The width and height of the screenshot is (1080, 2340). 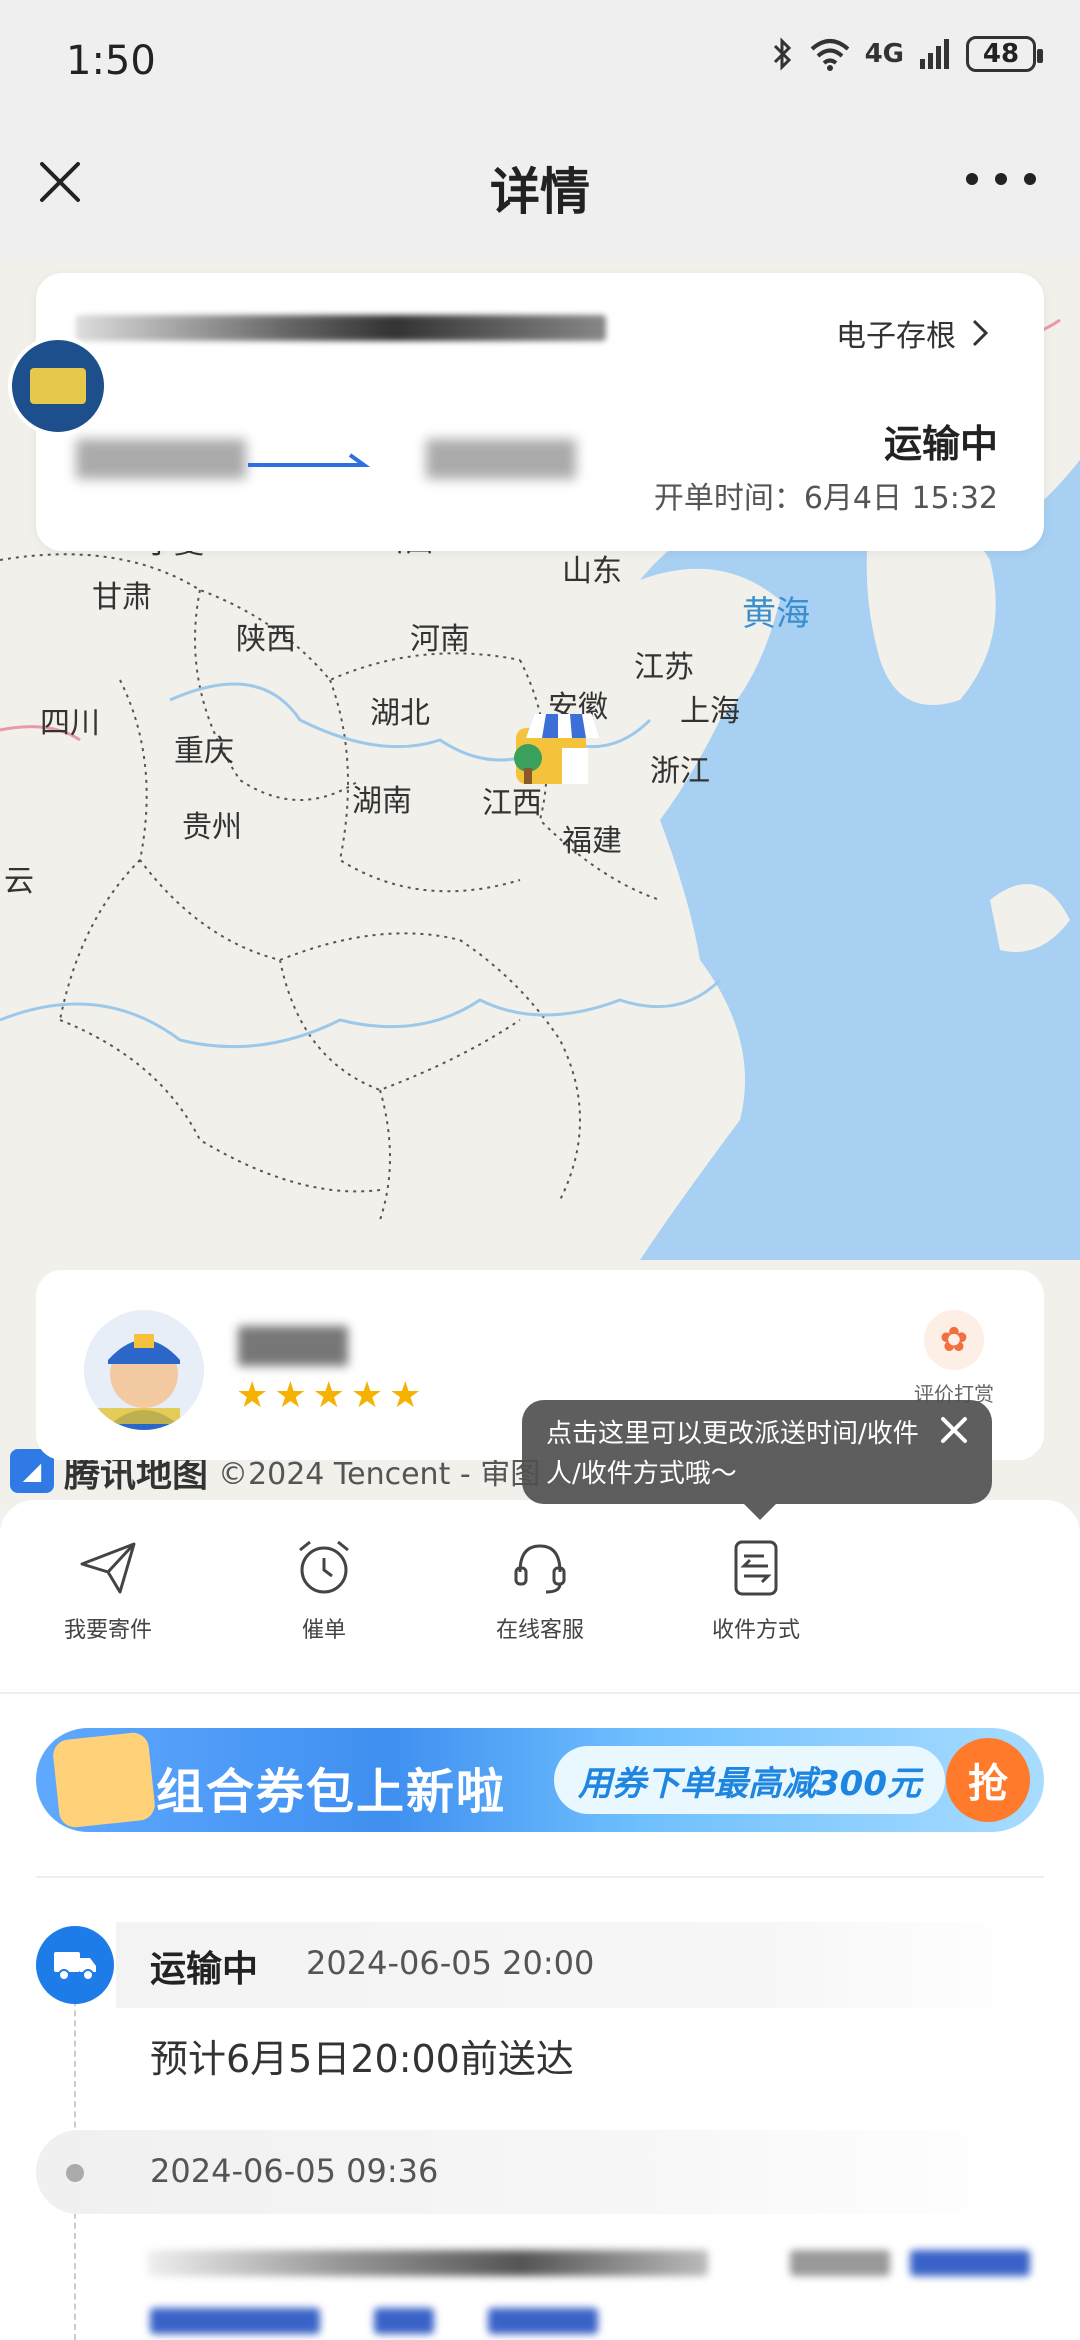 What do you see at coordinates (501, 459) in the screenshot?
I see `destination-city-redacted` at bounding box center [501, 459].